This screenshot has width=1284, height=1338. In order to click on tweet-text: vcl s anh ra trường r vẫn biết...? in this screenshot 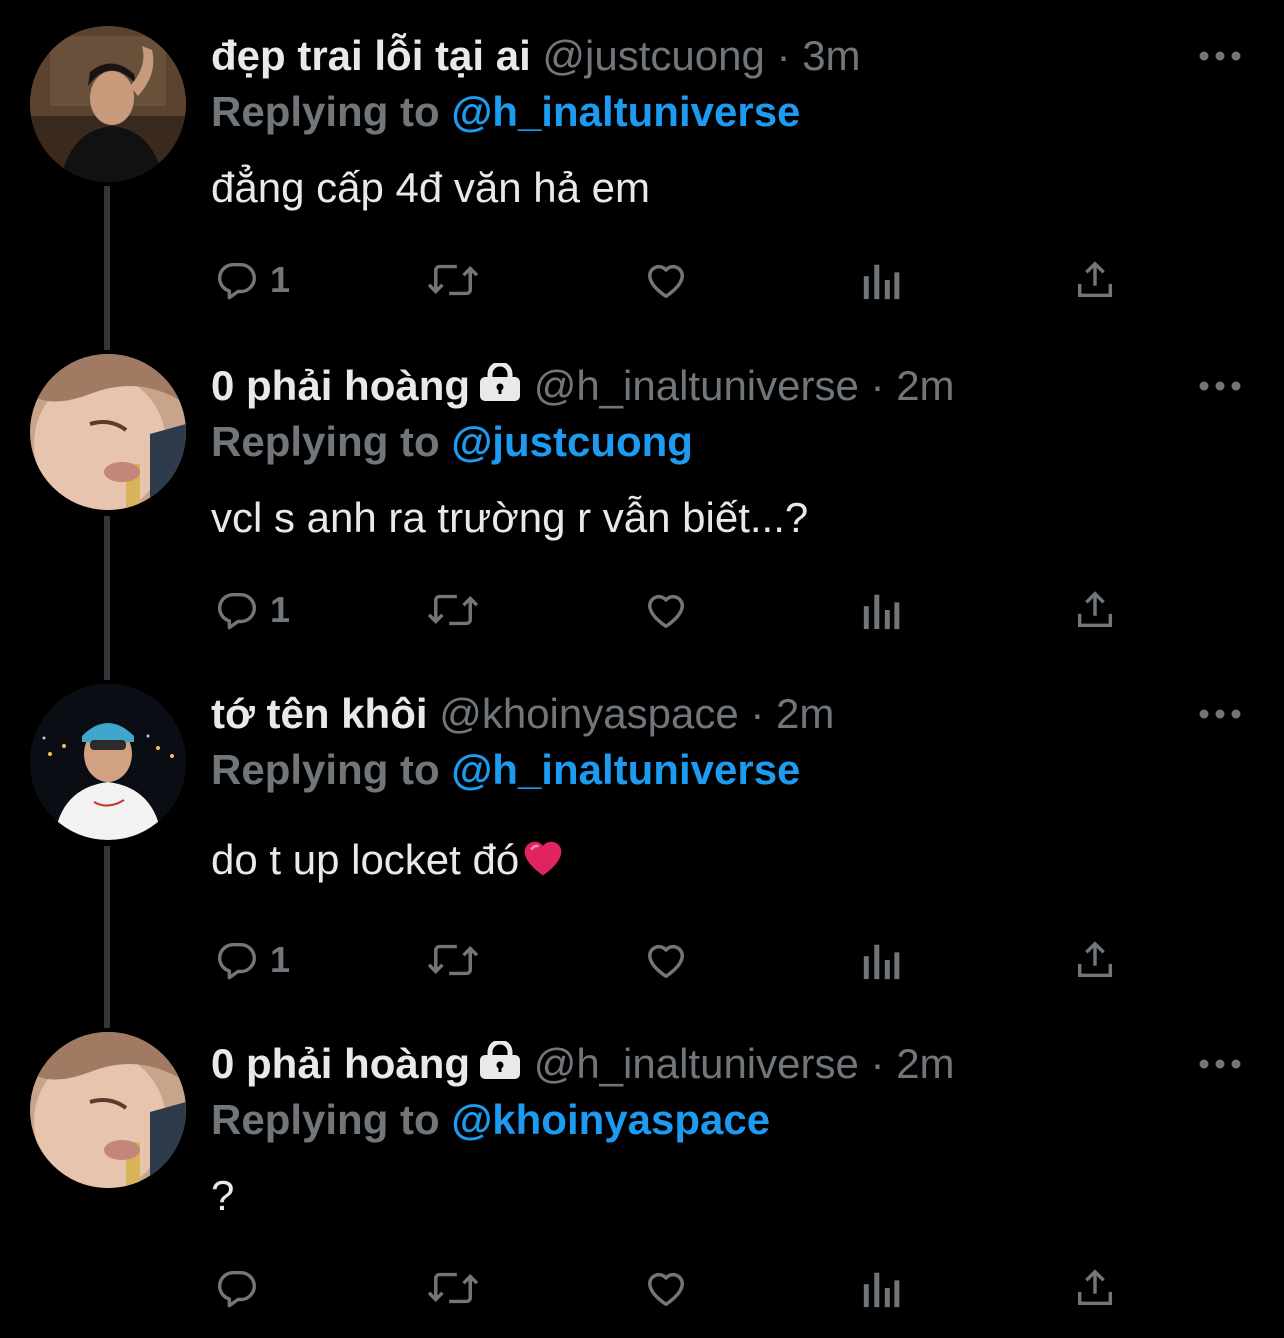, I will do `click(510, 517)`.